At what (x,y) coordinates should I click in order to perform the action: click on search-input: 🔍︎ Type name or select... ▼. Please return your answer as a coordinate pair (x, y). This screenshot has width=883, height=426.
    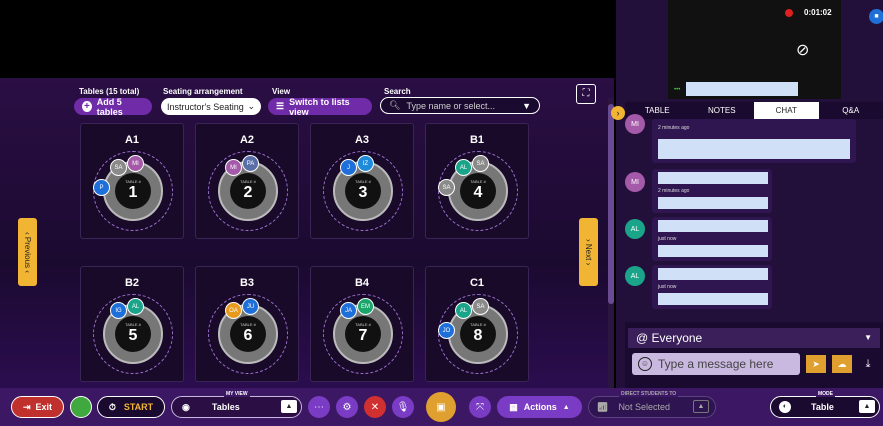
    Looking at the image, I should click on (460, 105).